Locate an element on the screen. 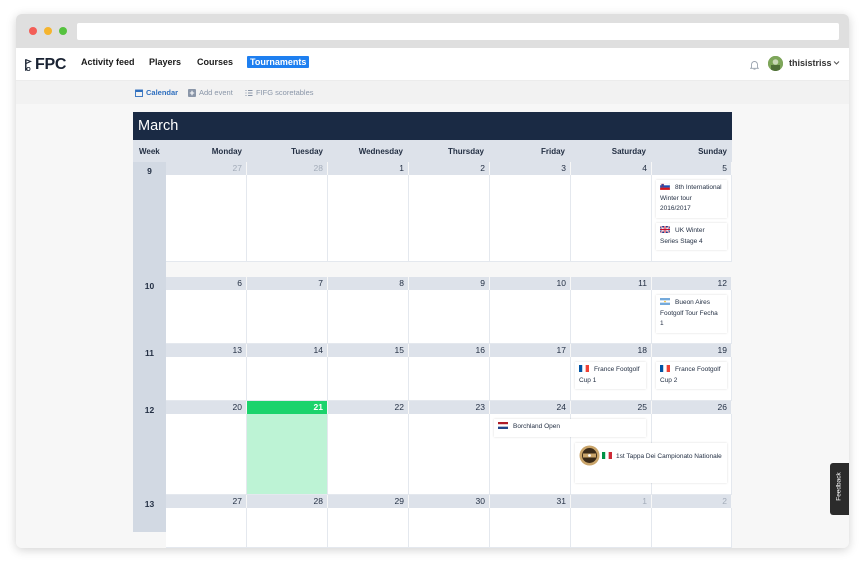 Image resolution: width=864 pixels, height=564 pixels. date-cell: 8 is located at coordinates (368, 283).